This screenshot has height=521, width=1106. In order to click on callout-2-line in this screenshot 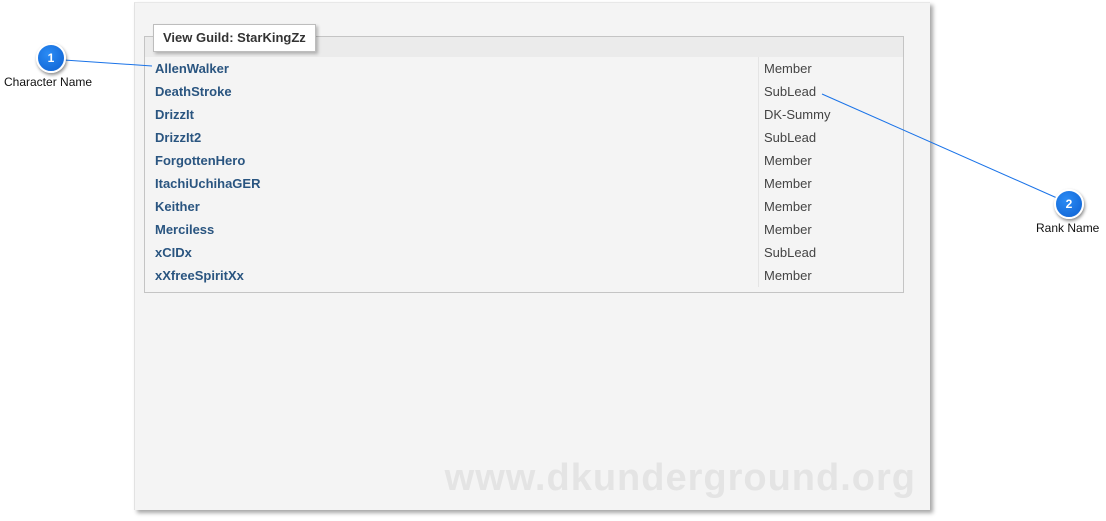, I will do `click(939, 146)`.